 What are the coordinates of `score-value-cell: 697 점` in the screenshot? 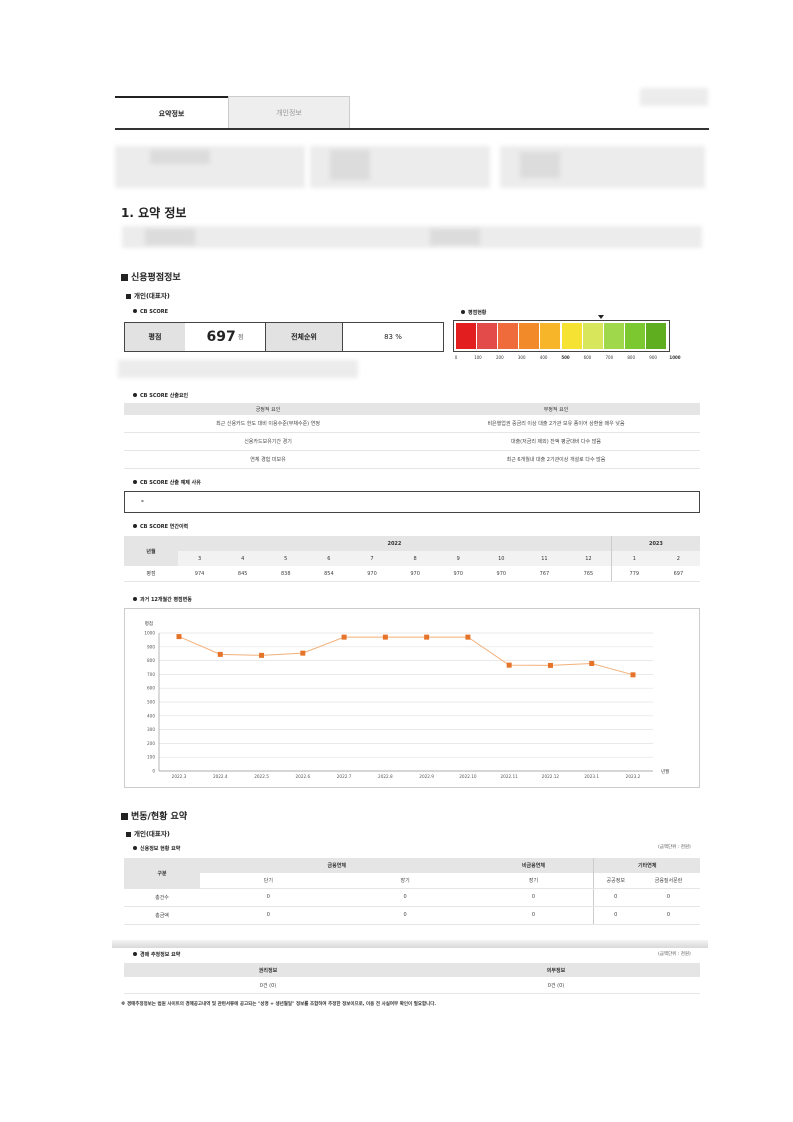 It's located at (225, 337).